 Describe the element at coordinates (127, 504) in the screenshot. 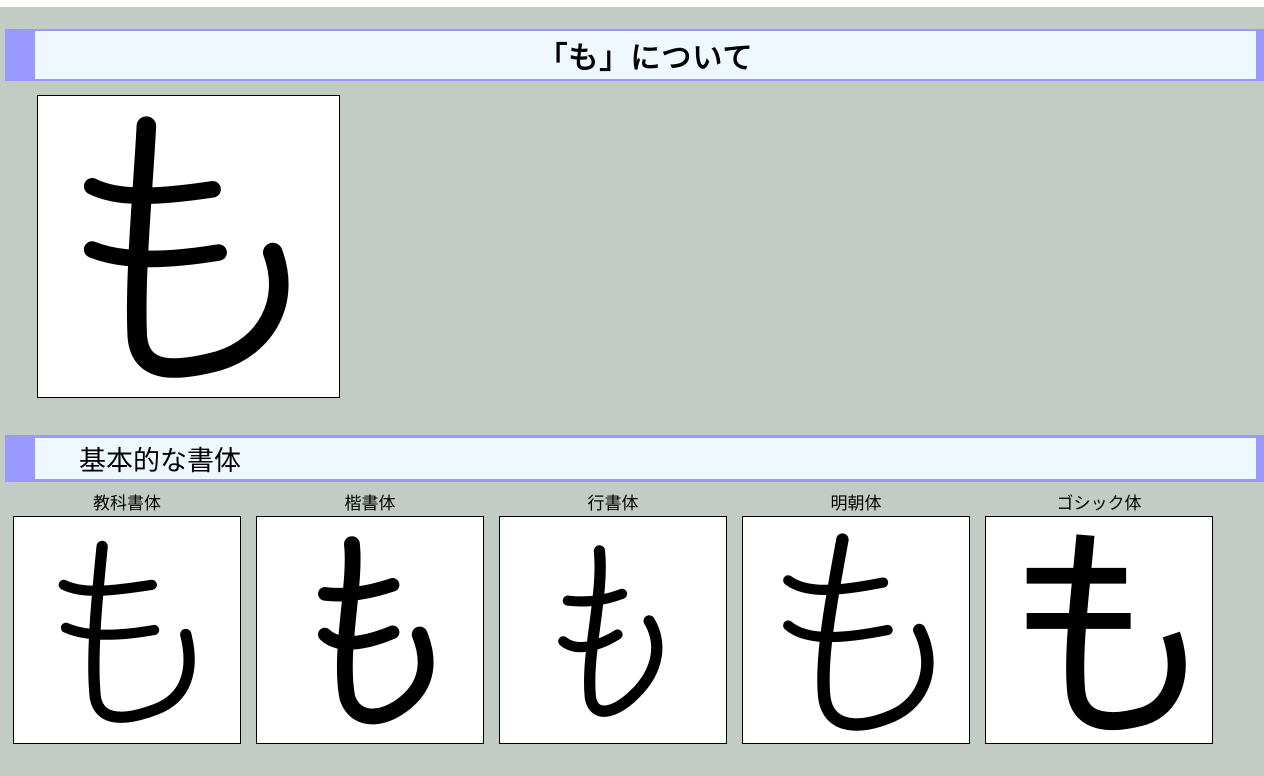

I see `font-style-label: 教科書体` at that location.